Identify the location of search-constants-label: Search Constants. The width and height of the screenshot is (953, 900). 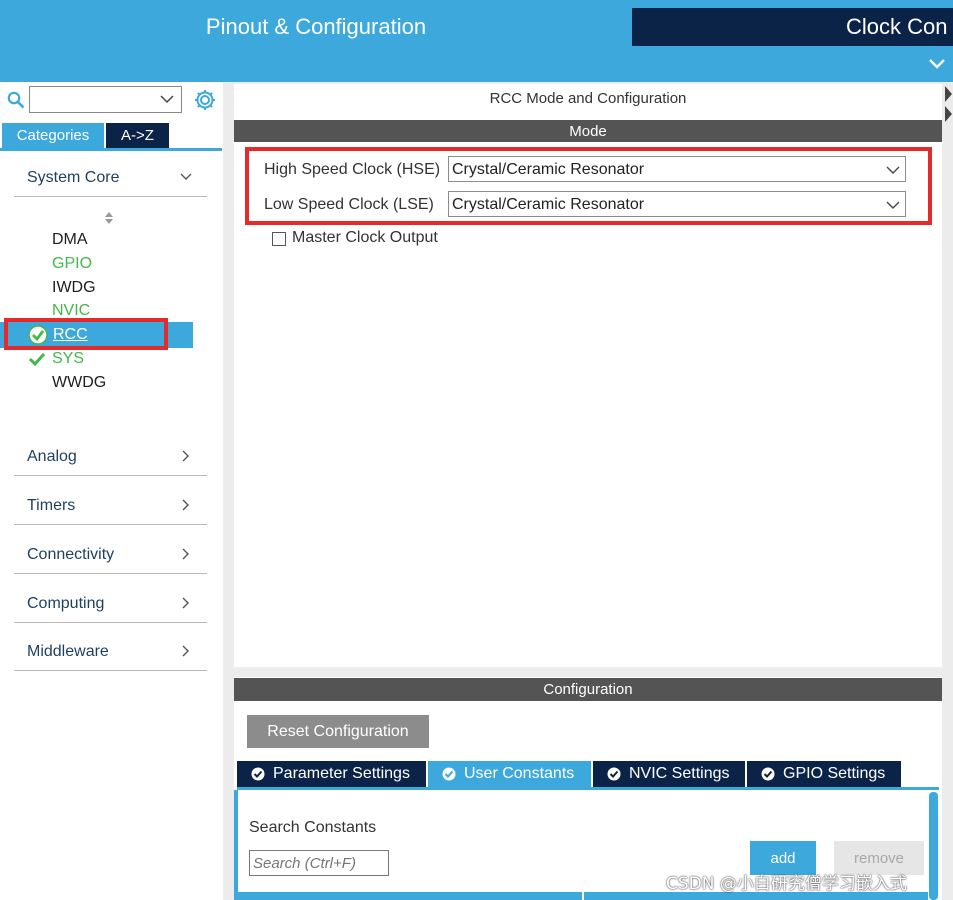
(313, 827).